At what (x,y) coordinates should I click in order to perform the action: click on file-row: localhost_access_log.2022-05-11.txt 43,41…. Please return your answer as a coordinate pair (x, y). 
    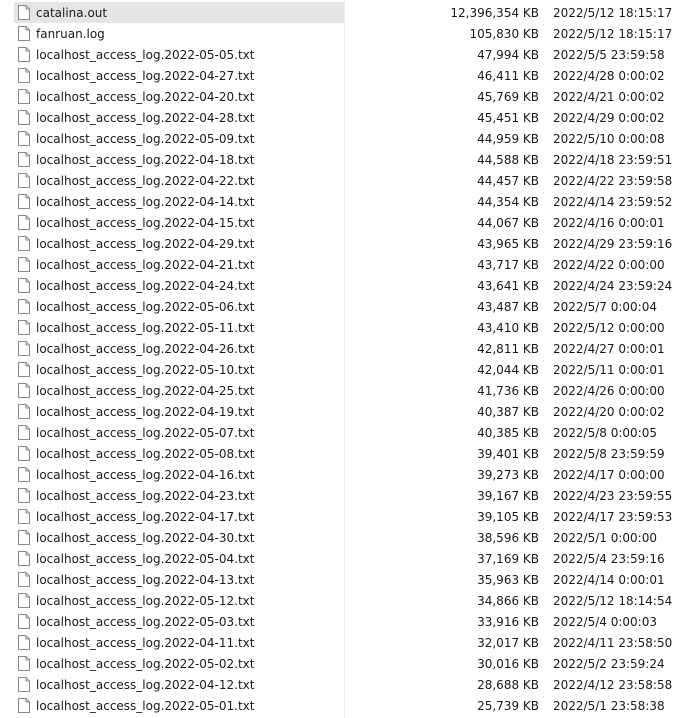
    Looking at the image, I should click on (339, 327).